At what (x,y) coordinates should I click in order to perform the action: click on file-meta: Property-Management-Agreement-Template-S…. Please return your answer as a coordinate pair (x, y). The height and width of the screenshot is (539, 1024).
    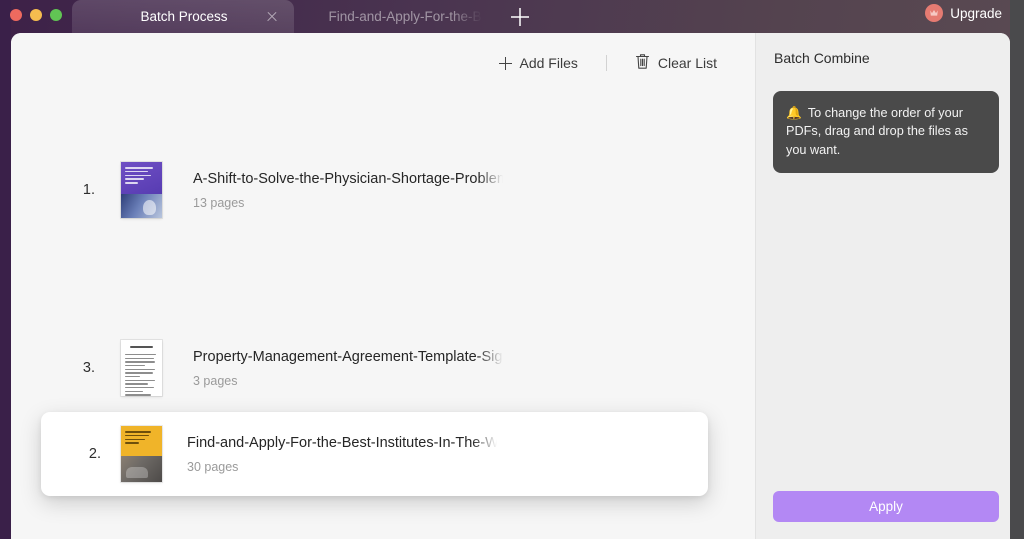
    Looking at the image, I should click on (348, 368).